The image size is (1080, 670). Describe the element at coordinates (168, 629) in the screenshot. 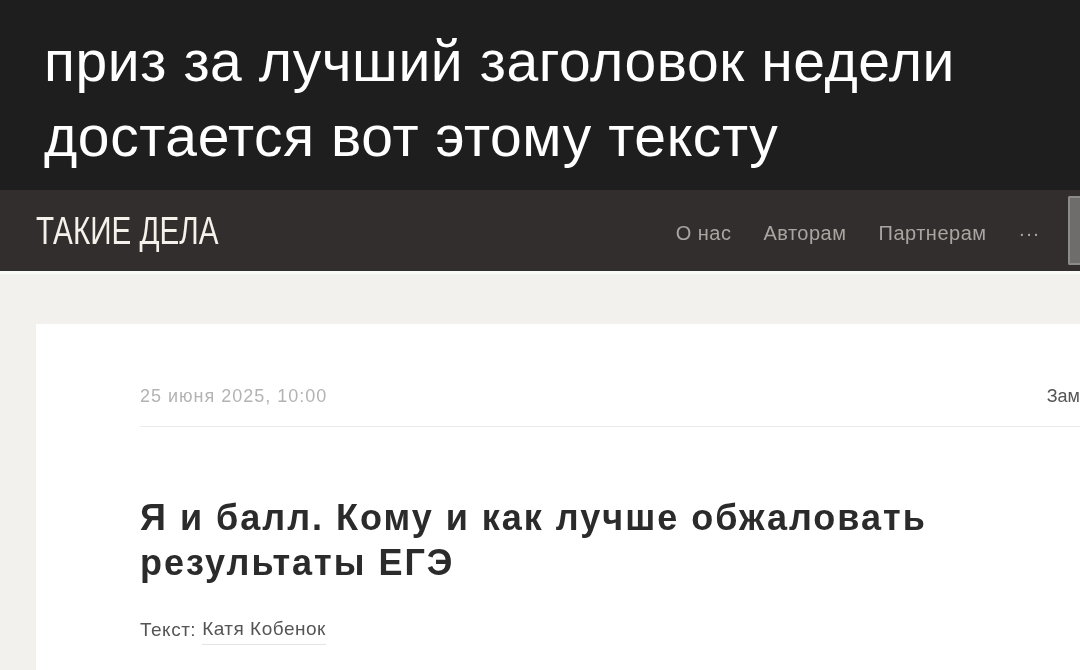

I see `byline-label: Текст:` at that location.